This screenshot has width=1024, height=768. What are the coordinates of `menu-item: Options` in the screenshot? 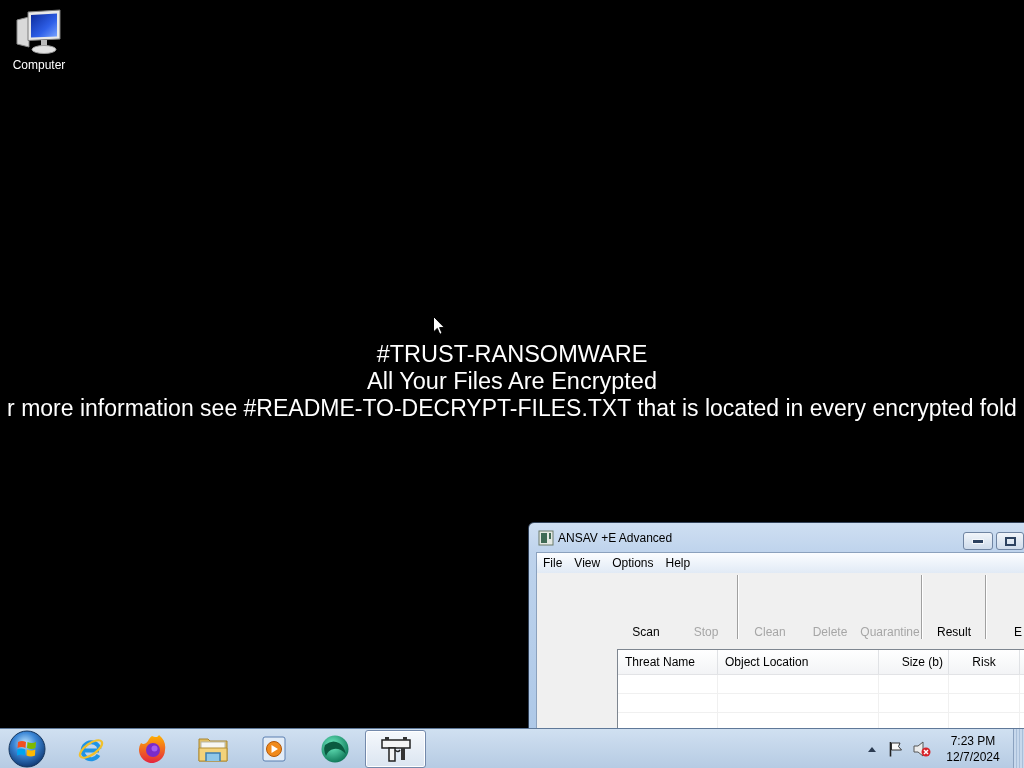 It's located at (633, 563).